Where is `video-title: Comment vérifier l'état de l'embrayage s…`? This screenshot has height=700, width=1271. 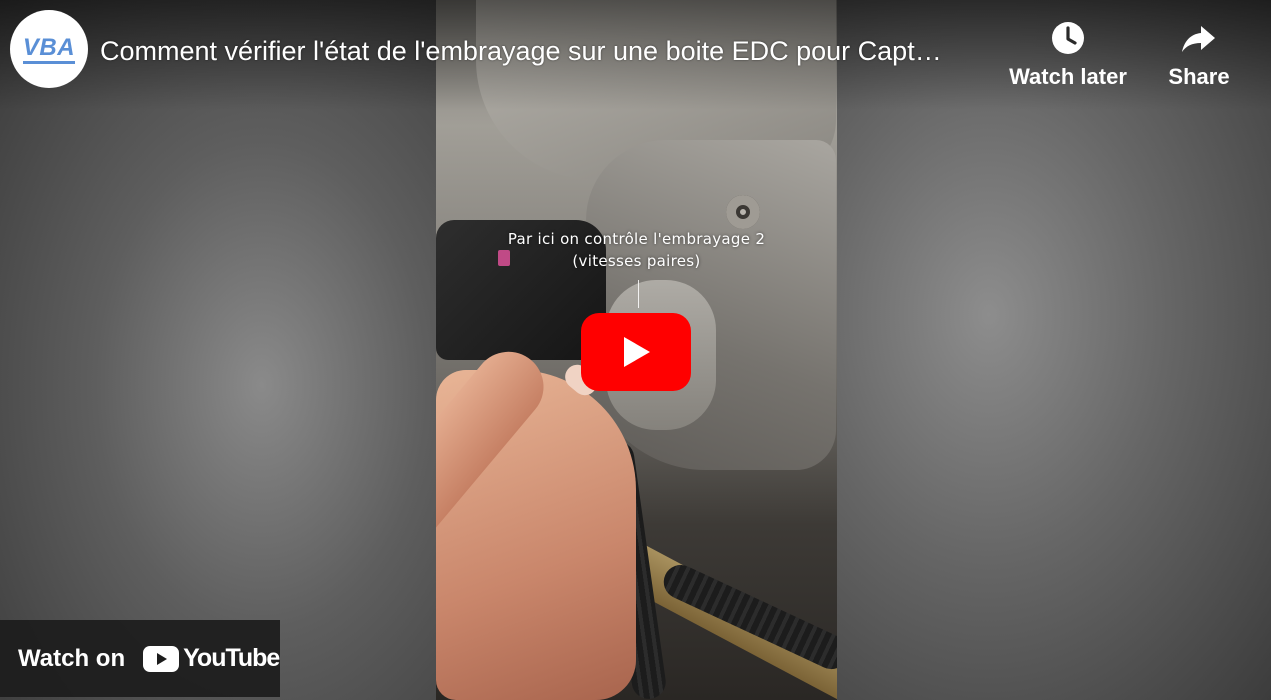 video-title: Comment vérifier l'état de l'embrayage s… is located at coordinates (550, 51).